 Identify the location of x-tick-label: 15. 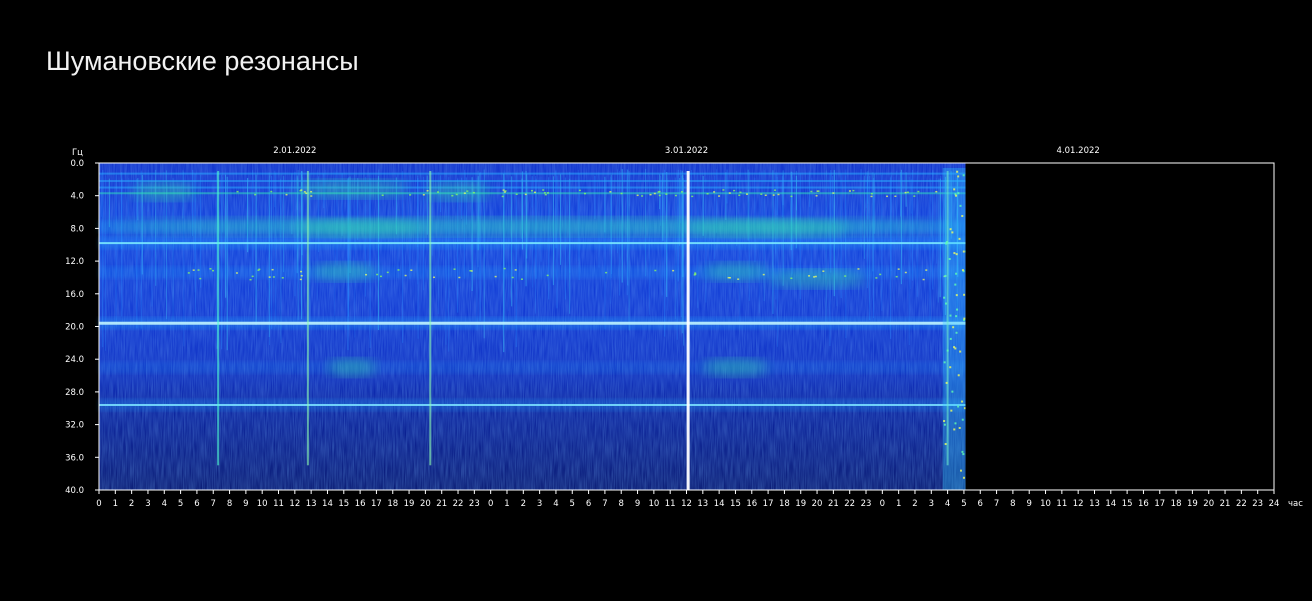
(735, 504).